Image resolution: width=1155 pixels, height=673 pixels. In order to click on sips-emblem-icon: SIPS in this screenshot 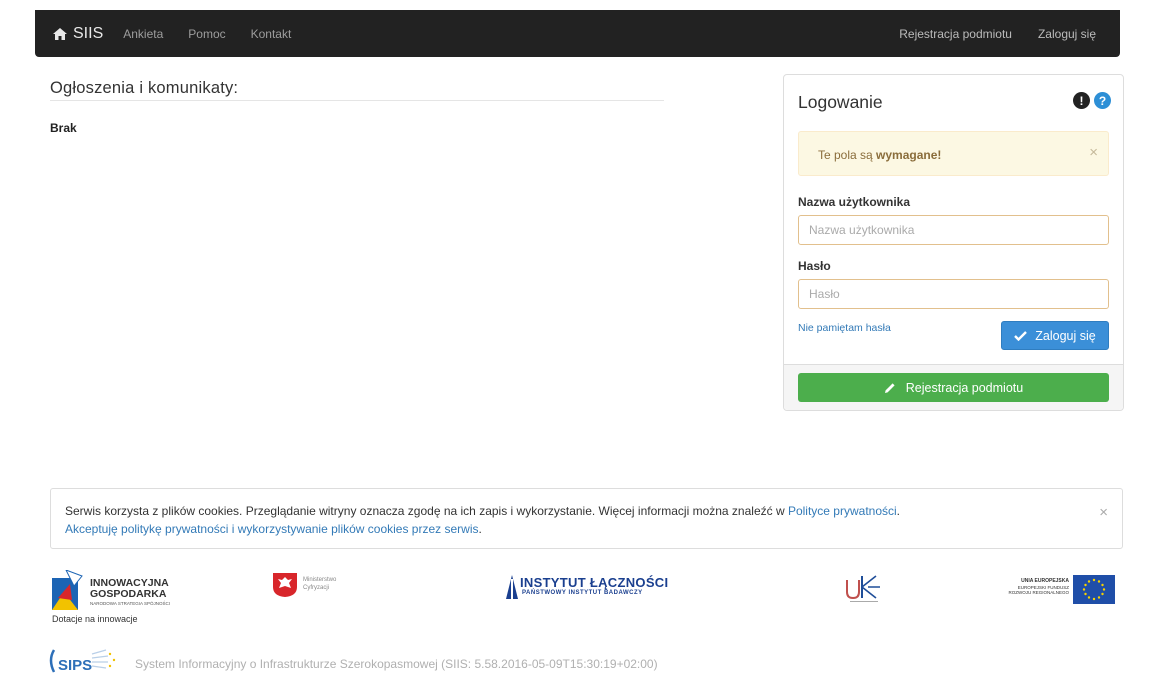, I will do `click(82, 661)`.